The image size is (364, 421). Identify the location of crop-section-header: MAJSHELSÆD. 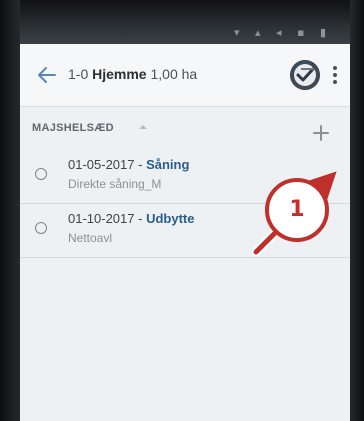
(185, 127).